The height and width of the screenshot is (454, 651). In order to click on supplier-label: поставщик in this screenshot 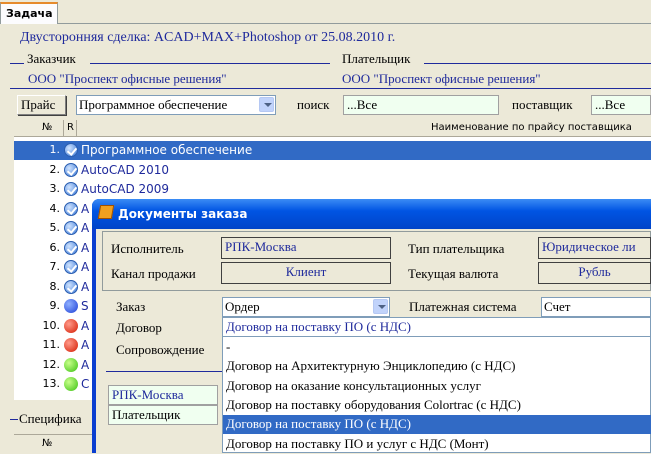, I will do `click(542, 104)`.